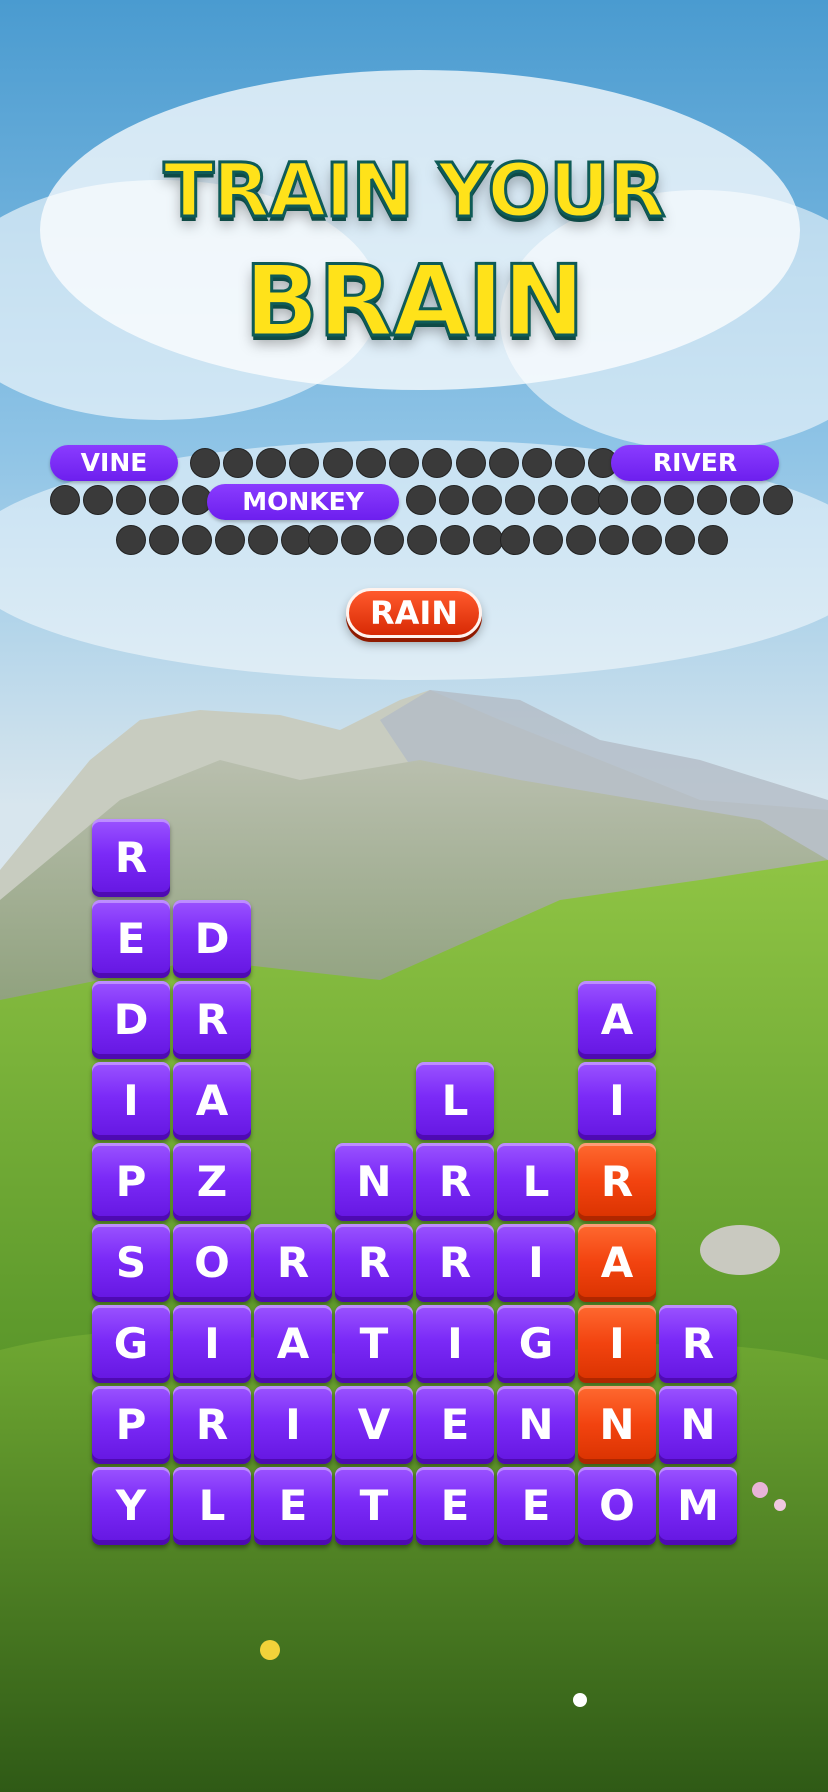 The height and width of the screenshot is (1792, 828). Describe the element at coordinates (131, 1263) in the screenshot. I see `letter-tile: S` at that location.